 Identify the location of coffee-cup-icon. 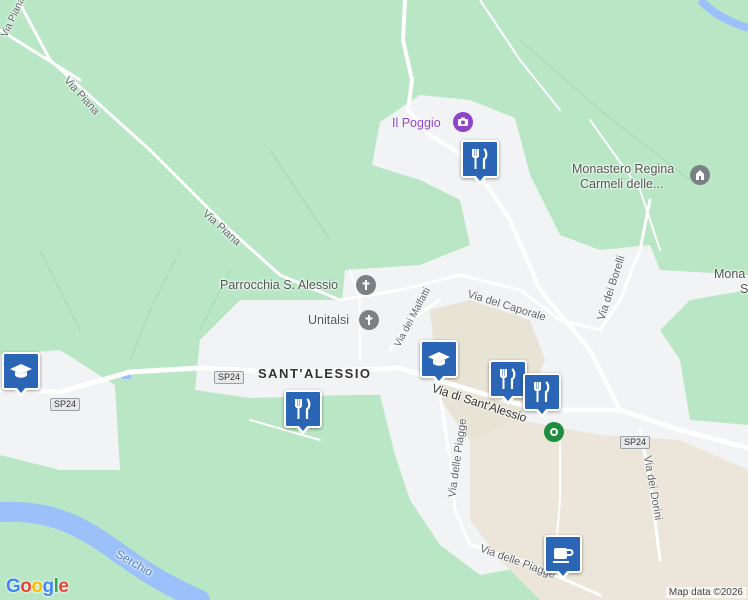
(563, 555).